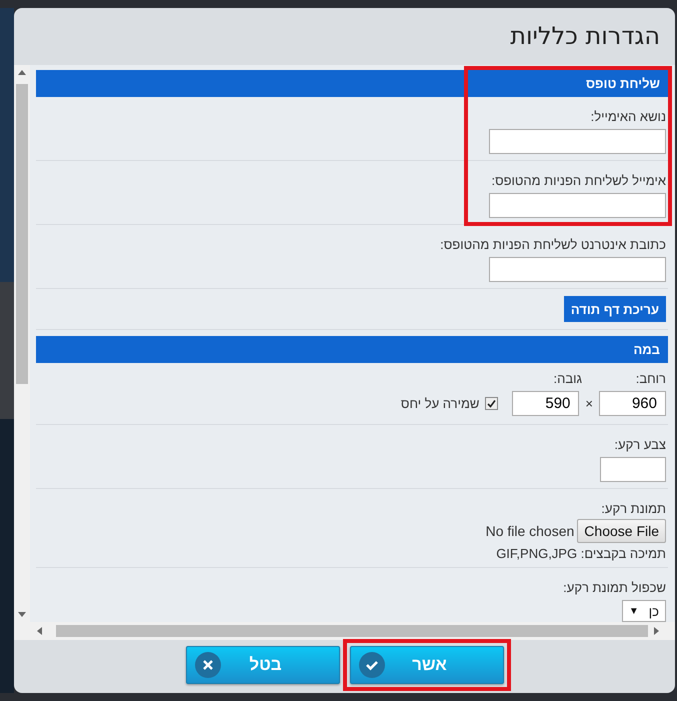 The width and height of the screenshot is (677, 701). I want to click on dialog-title: הגדרות כלליות, so click(585, 36).